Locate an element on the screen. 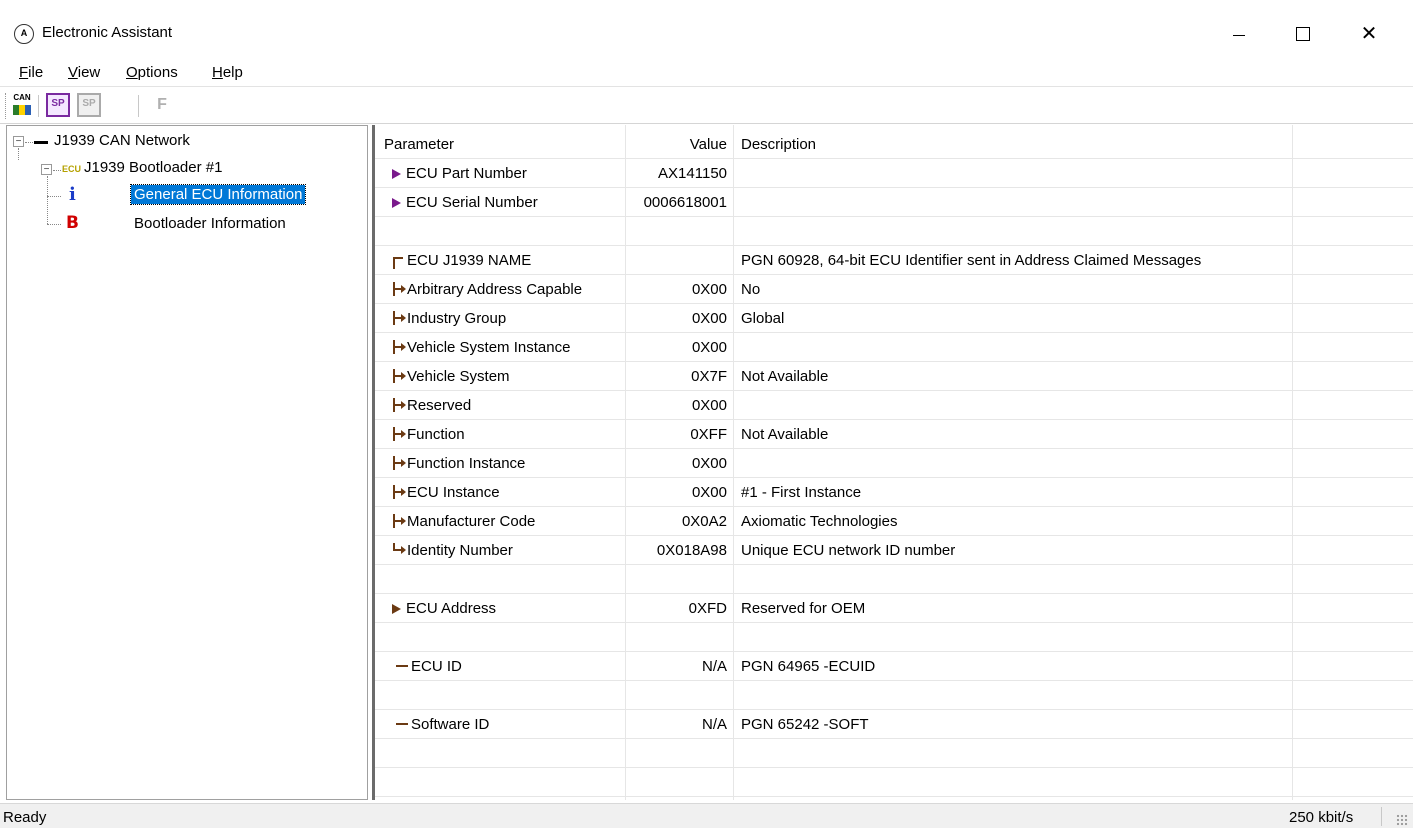 This screenshot has height=828, width=1413. parameter-cell: ECU Part Number is located at coordinates (500, 173).